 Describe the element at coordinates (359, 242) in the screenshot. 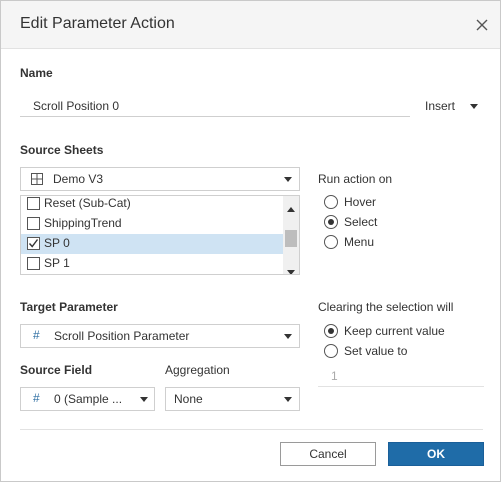

I see `radio-menu-label: Menu` at that location.